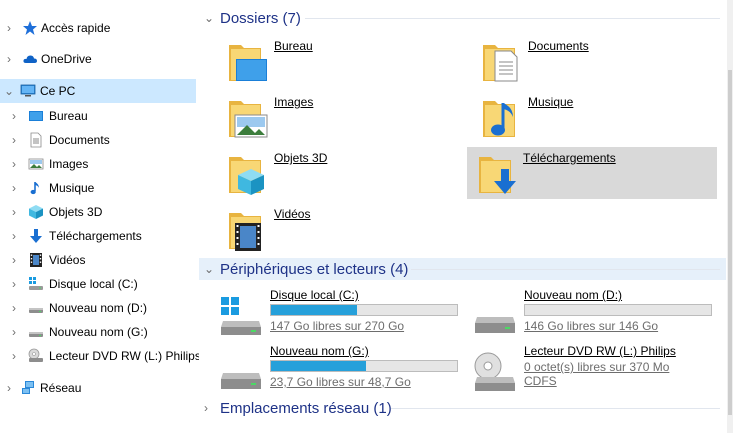 The height and width of the screenshot is (433, 733). I want to click on sidebar-item-label: Nouveau nom (G:), so click(98, 332).